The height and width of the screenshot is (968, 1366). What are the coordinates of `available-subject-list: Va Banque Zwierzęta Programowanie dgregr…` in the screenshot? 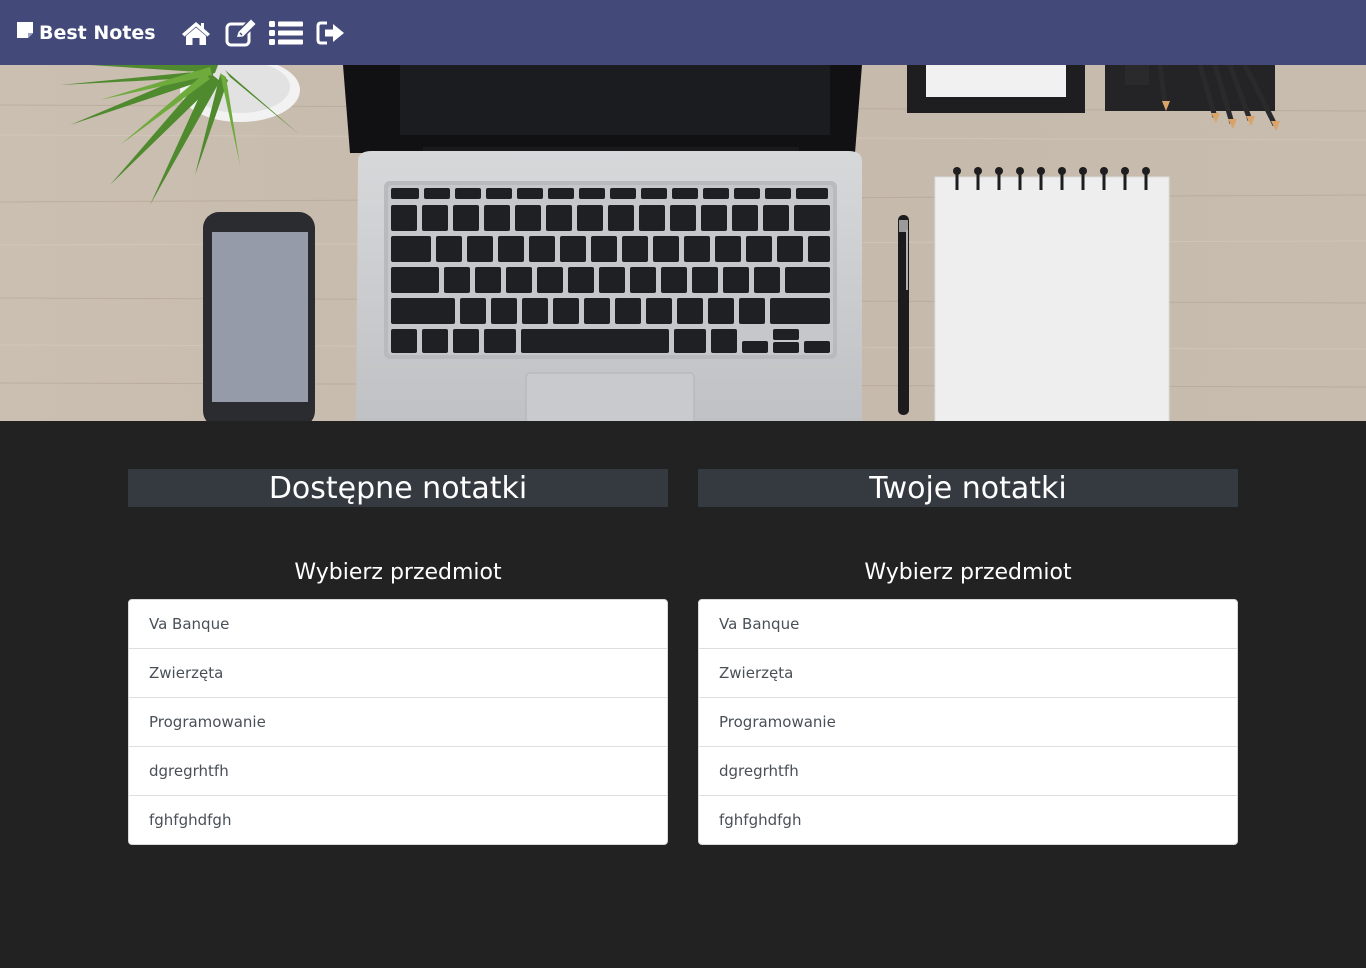 It's located at (398, 722).